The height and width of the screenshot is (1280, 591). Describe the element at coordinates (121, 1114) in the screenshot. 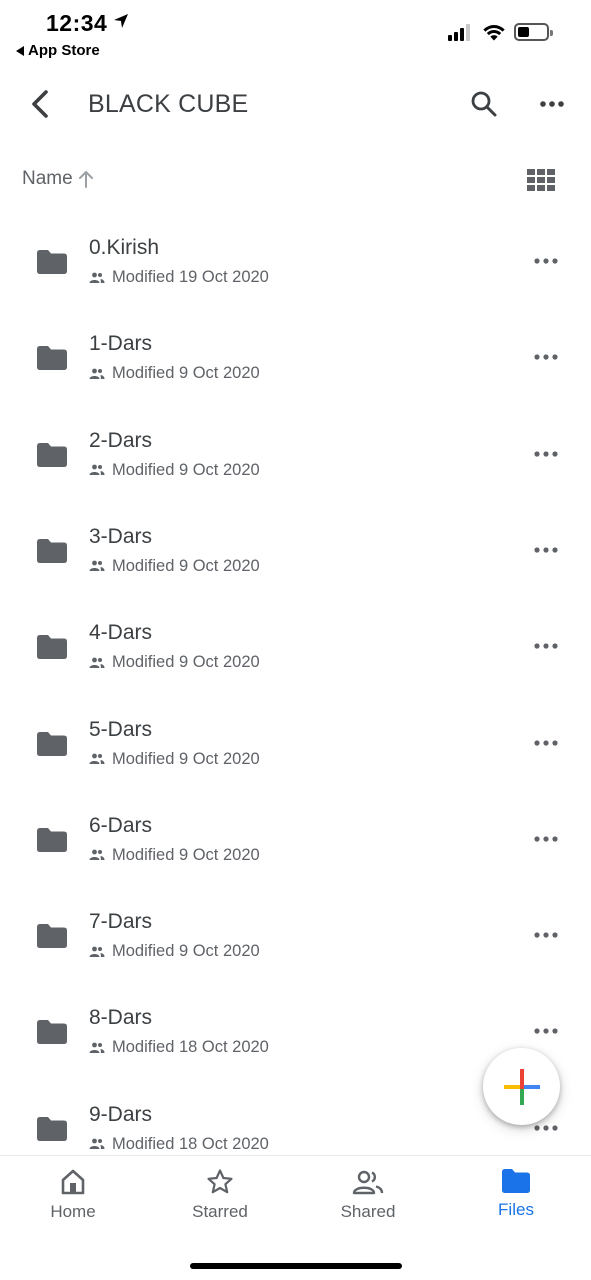

I see `file-name: 9-Dars` at that location.